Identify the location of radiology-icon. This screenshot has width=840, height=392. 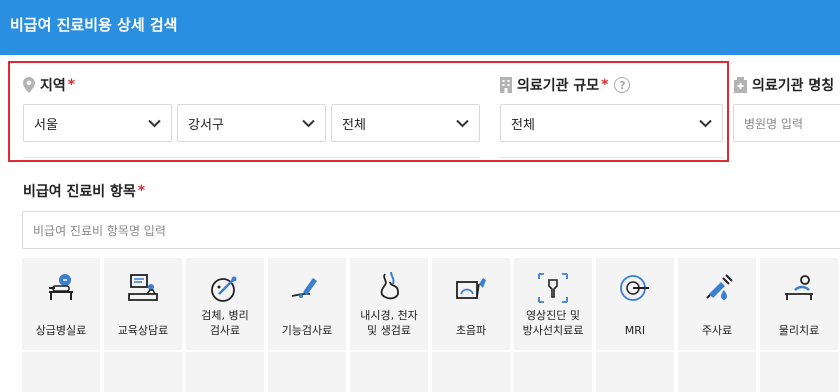
(553, 288).